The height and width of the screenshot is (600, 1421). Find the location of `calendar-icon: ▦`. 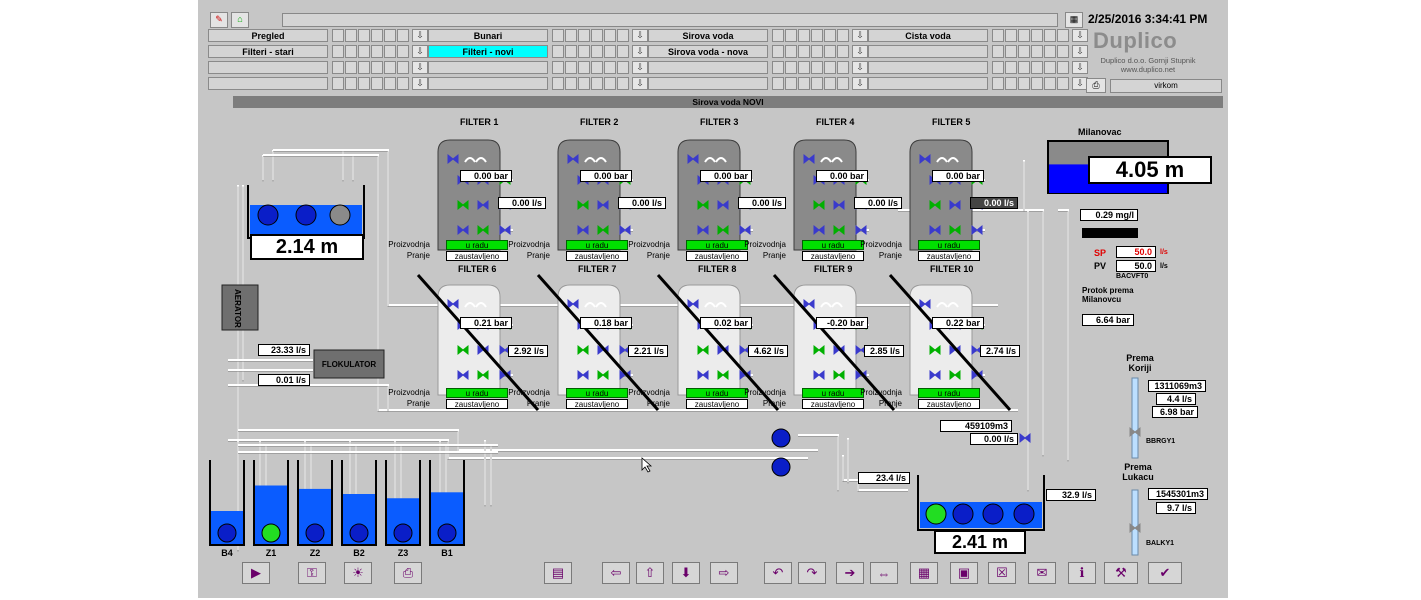

calendar-icon: ▦ is located at coordinates (1074, 20).